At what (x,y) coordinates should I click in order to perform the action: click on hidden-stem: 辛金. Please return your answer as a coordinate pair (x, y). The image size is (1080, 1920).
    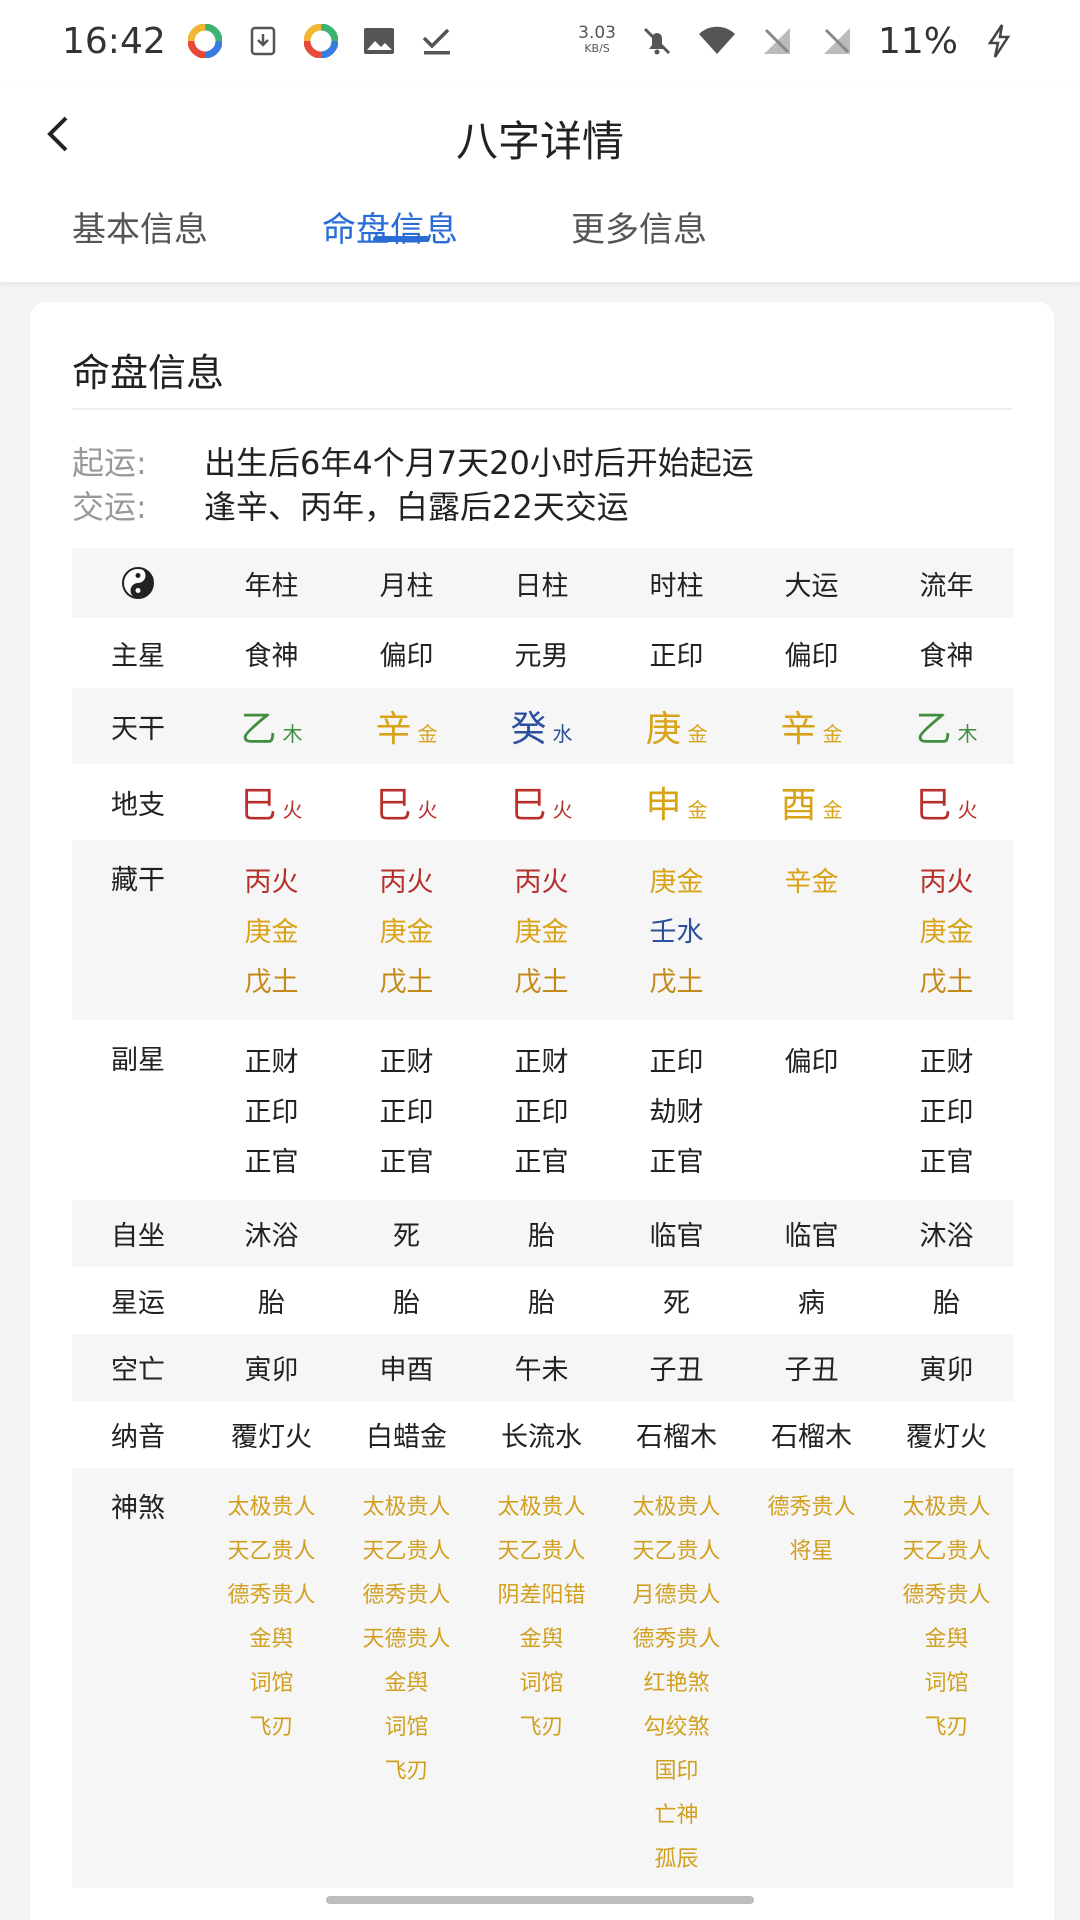
    Looking at the image, I should click on (811, 882).